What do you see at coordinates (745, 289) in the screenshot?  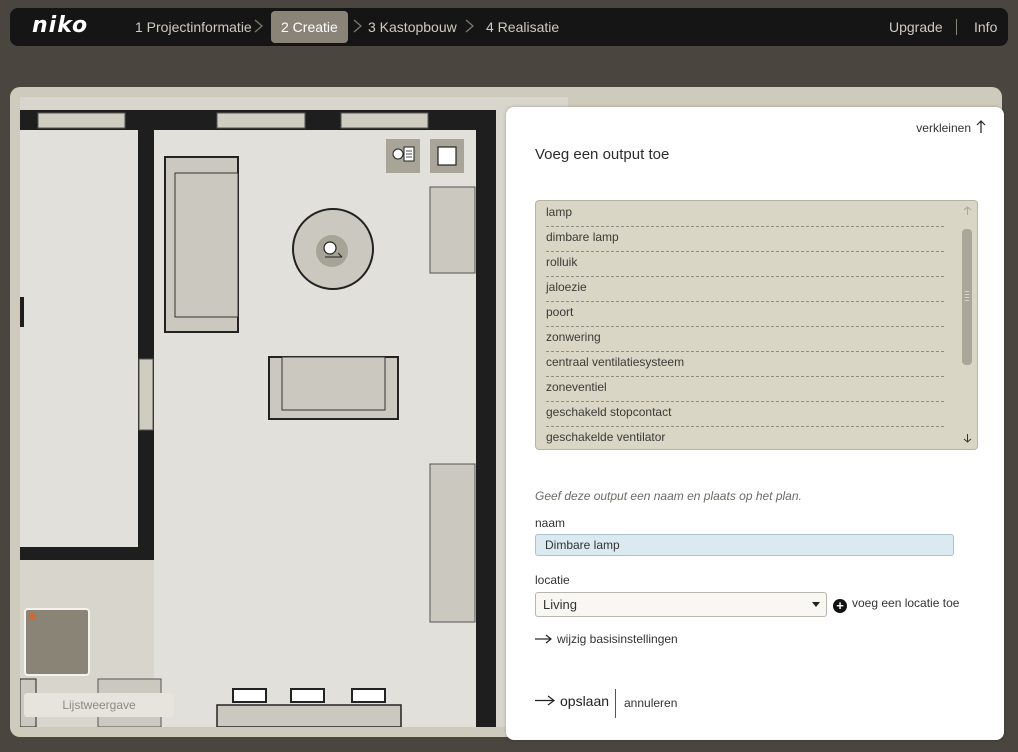 I see `list-item: jaloezie` at bounding box center [745, 289].